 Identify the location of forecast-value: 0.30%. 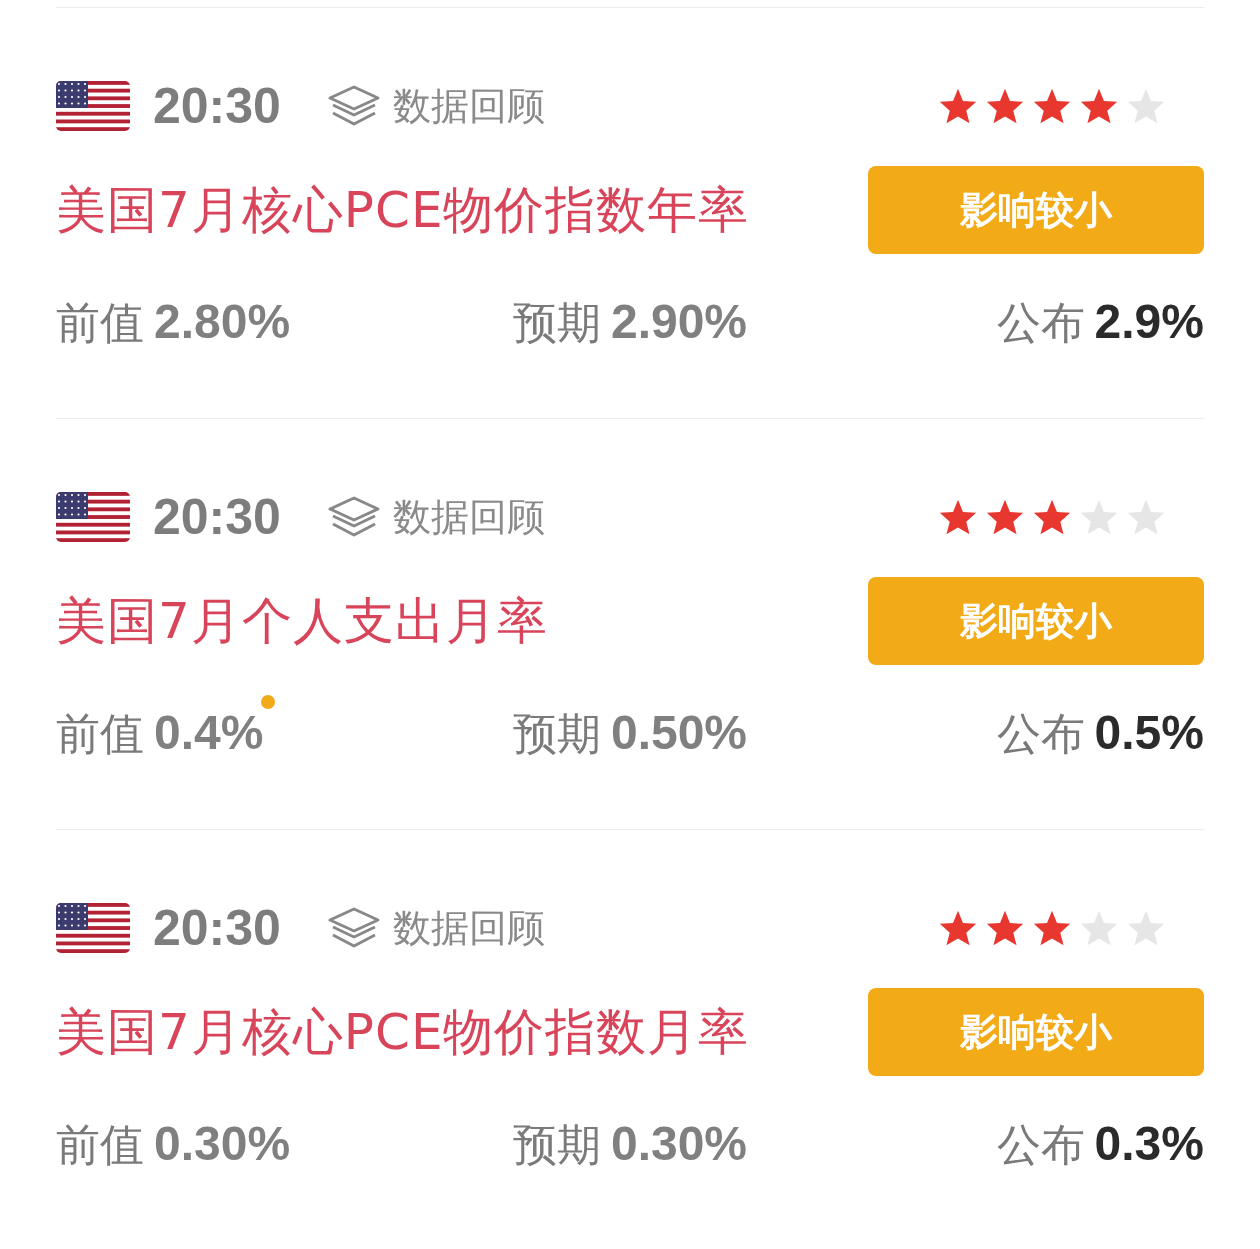
(679, 1143).